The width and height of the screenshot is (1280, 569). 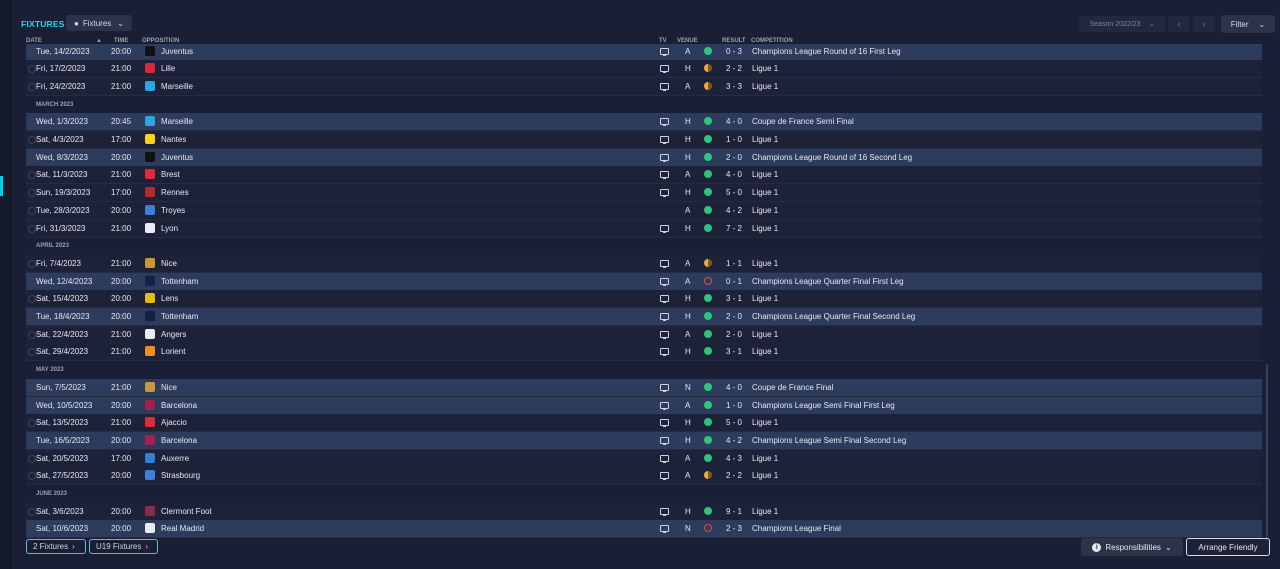 I want to click on fixture-score: 2 - 3, so click(x=734, y=528).